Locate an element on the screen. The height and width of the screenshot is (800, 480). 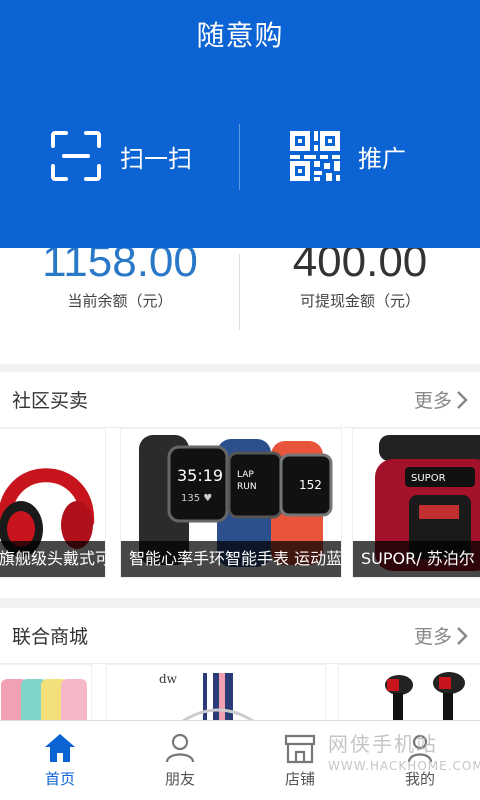
svg-text: 152 is located at coordinates (310, 485).